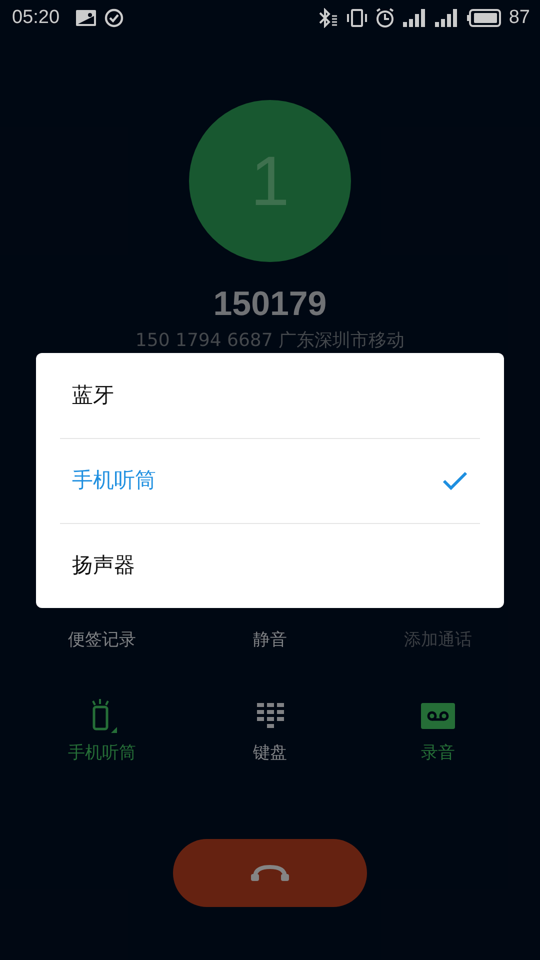 The image size is (540, 960). Describe the element at coordinates (519, 18) in the screenshot. I see `battery-level: 87` at that location.